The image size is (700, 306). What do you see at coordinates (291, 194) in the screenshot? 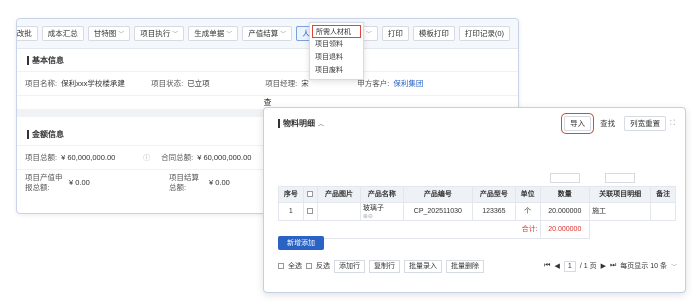
I see `column-header-0: 序号` at bounding box center [291, 194].